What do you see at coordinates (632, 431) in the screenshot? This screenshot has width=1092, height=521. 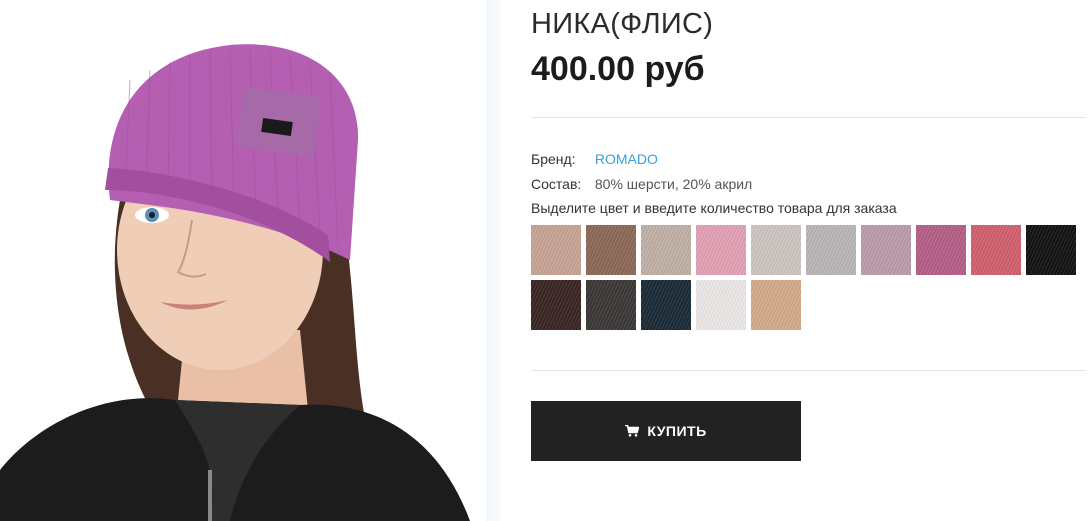 I see `cart-icon` at bounding box center [632, 431].